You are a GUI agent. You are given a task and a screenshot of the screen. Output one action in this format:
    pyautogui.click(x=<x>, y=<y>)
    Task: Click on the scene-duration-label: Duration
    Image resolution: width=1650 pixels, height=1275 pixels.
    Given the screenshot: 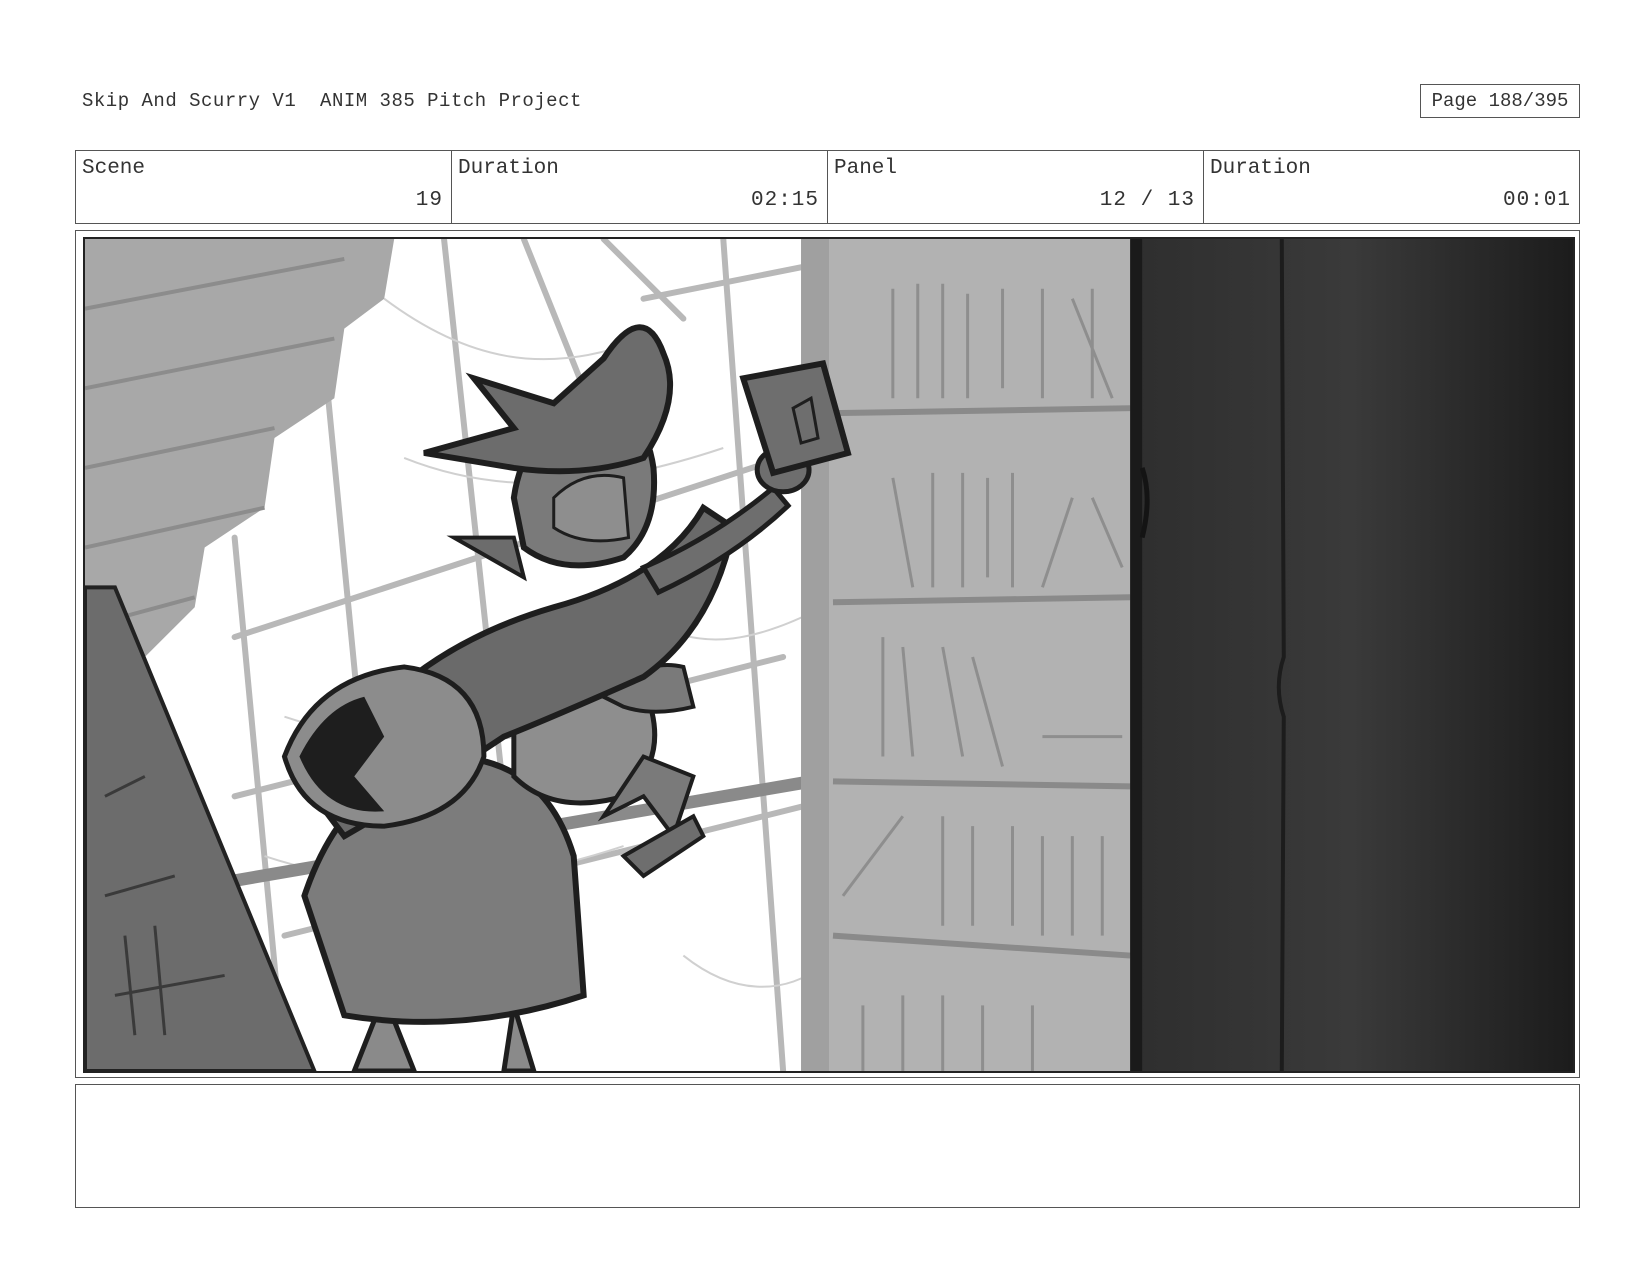 What is the action you would take?
    pyautogui.click(x=508, y=168)
    